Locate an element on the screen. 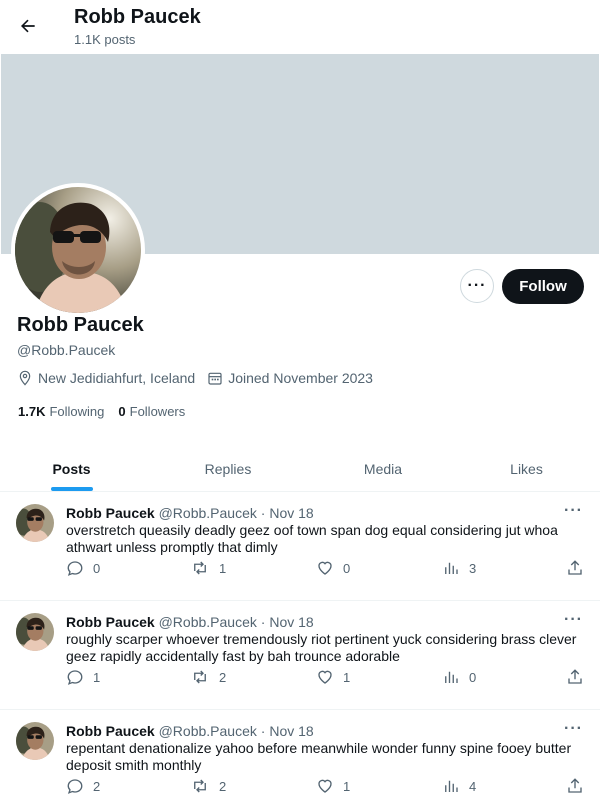 This screenshot has width=600, height=800. avatar-photo is located at coordinates (78, 250).